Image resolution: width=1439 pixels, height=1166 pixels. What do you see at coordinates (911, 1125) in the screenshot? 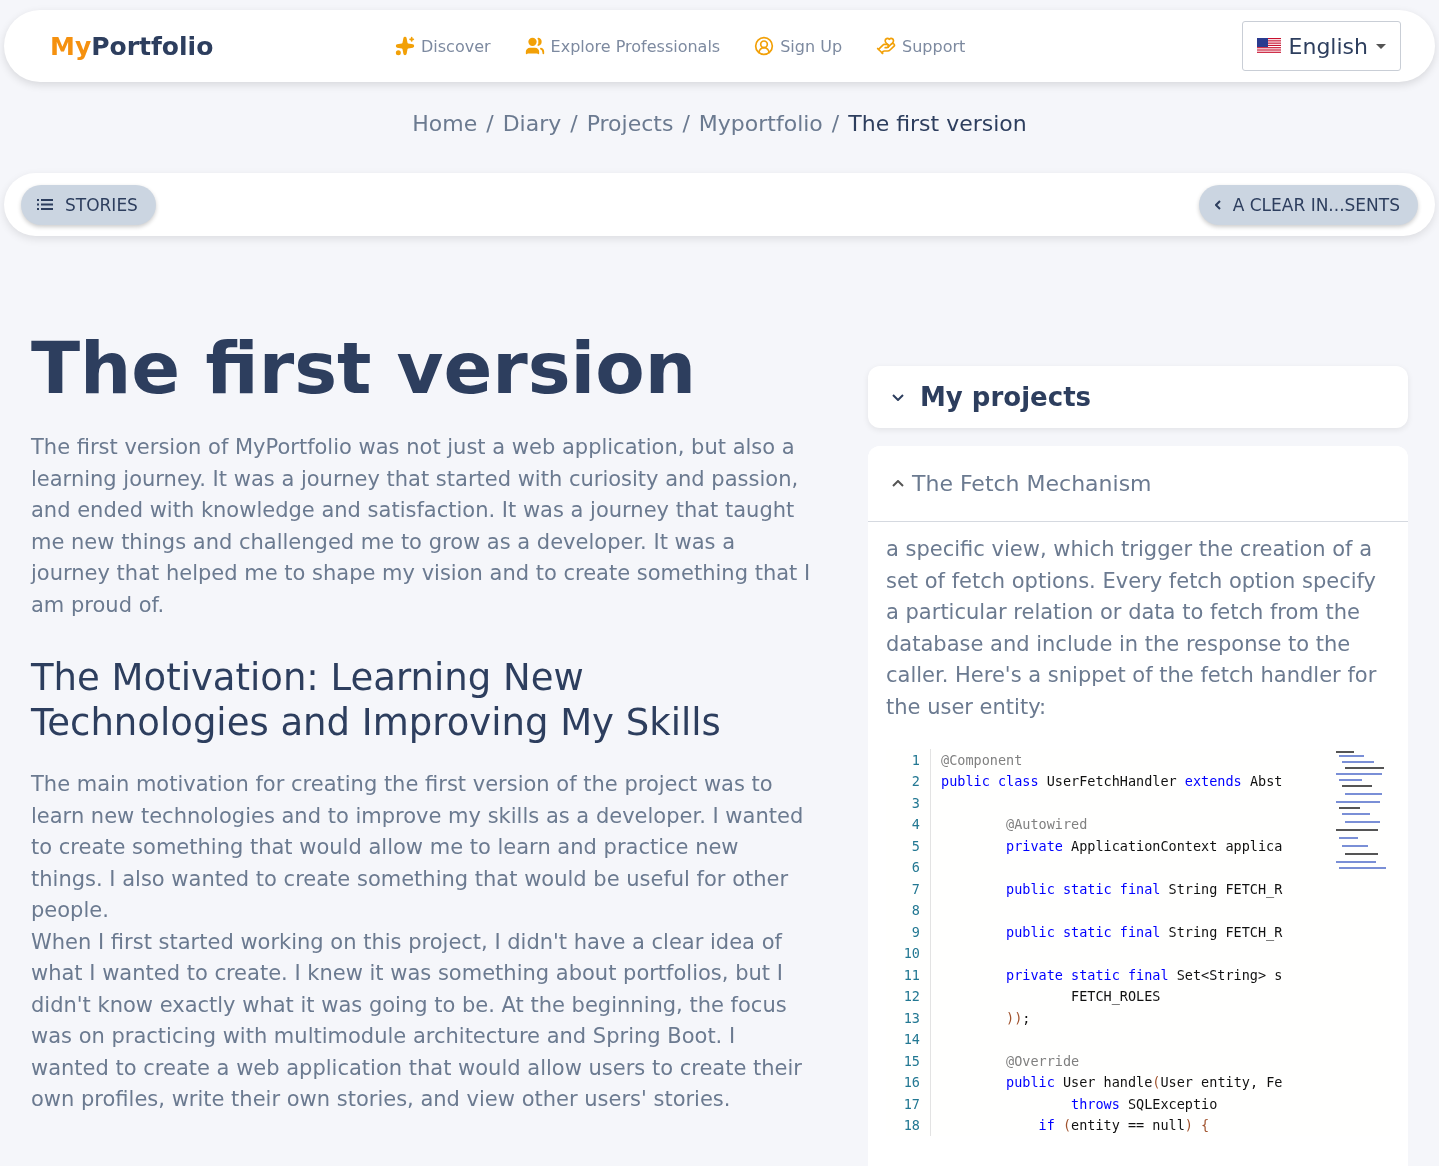
I see `line-number: 18` at bounding box center [911, 1125].